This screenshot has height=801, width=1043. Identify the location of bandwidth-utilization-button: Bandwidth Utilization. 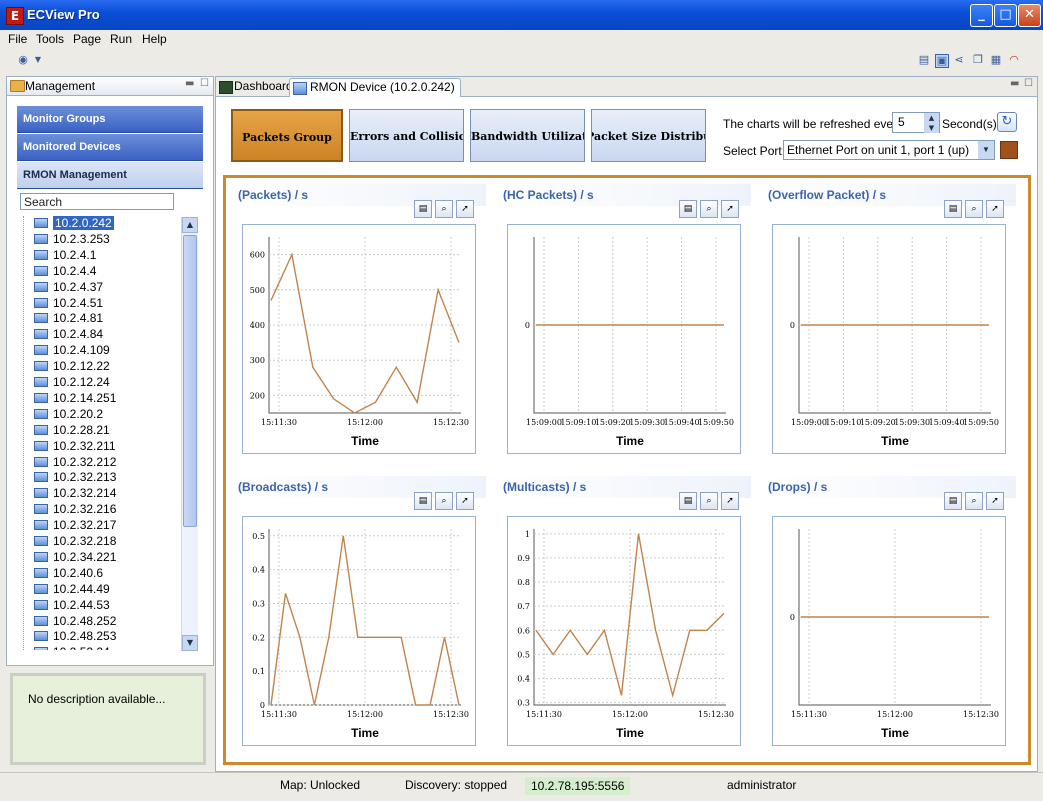
(527, 135).